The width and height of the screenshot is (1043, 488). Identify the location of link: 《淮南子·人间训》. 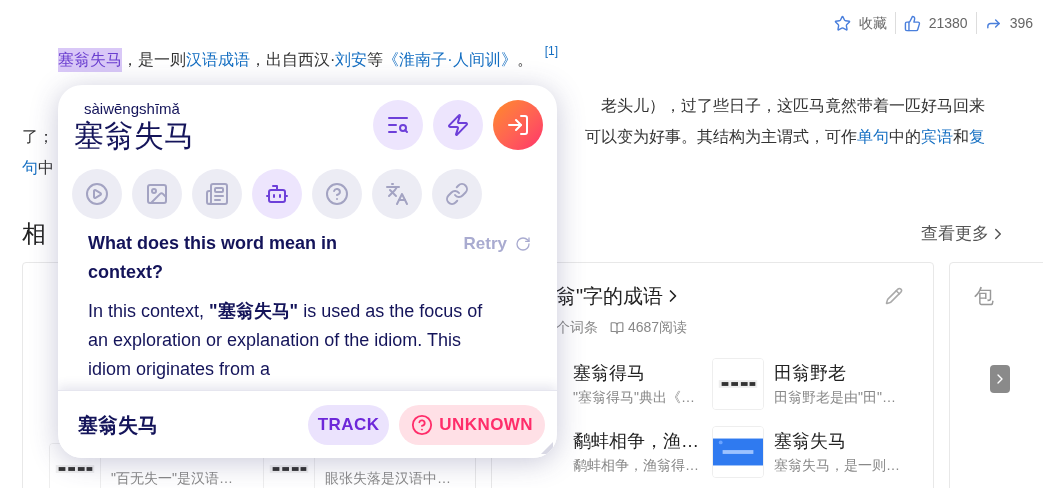
(450, 59).